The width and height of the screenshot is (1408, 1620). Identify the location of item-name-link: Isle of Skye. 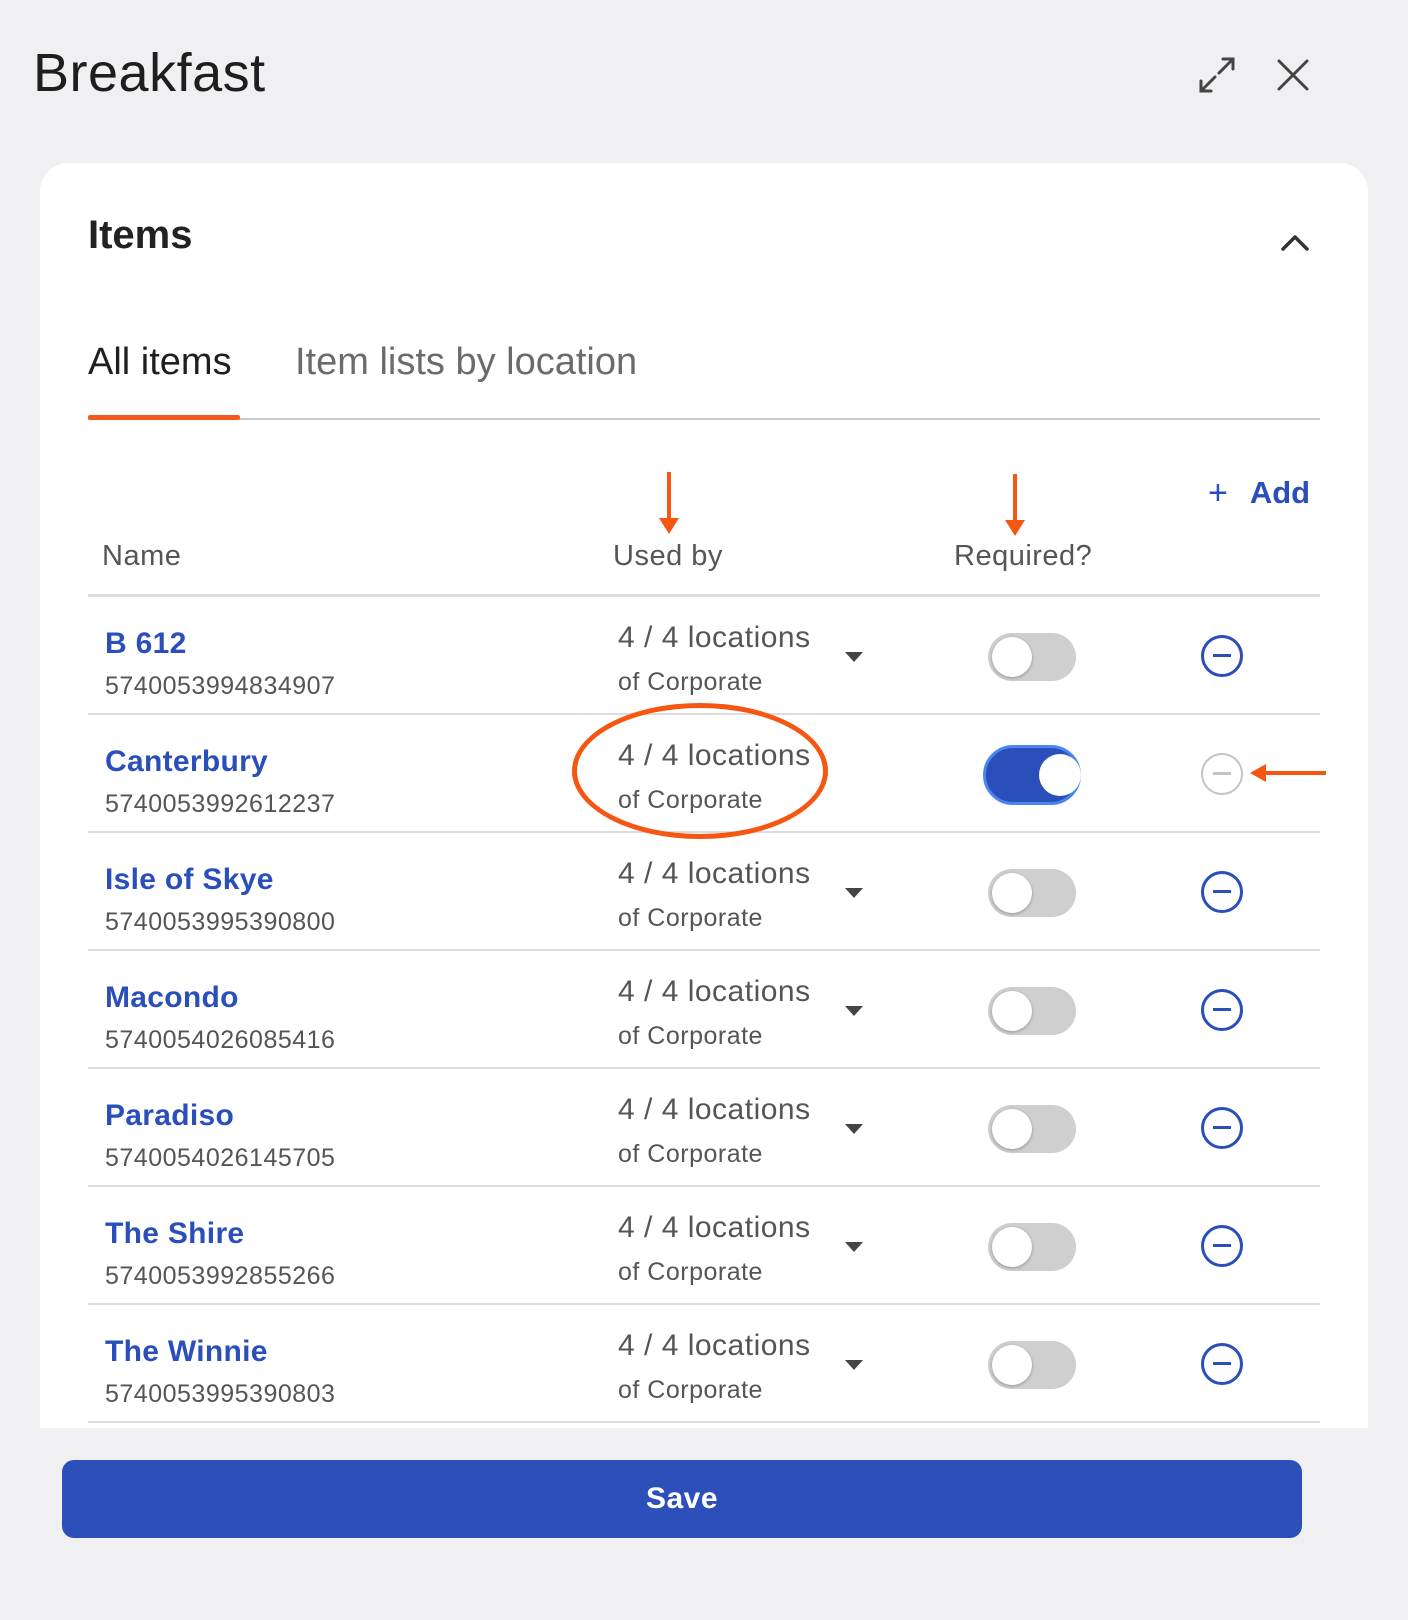
(189, 880).